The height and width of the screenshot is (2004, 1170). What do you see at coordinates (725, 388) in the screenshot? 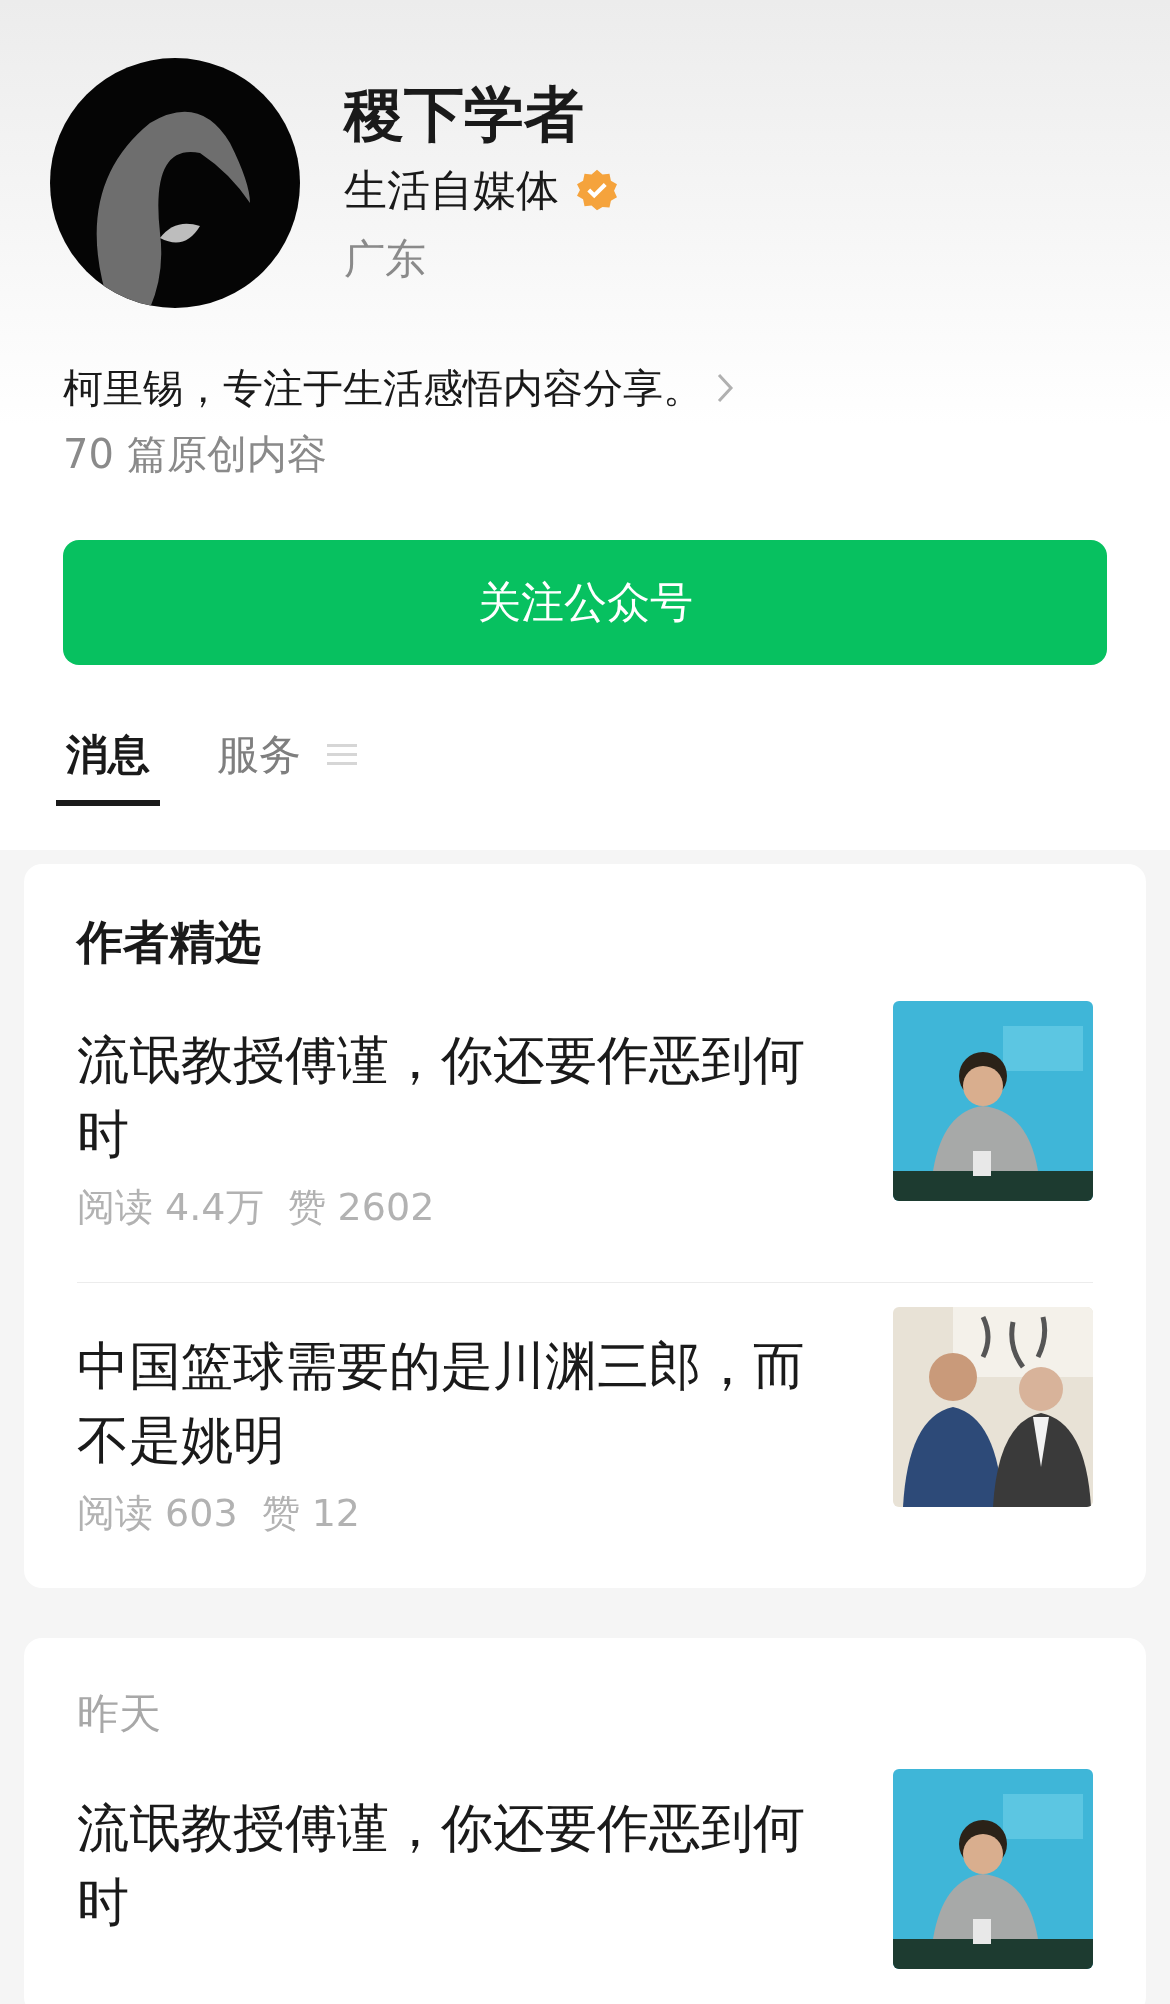
I see `chevron-right-icon` at bounding box center [725, 388].